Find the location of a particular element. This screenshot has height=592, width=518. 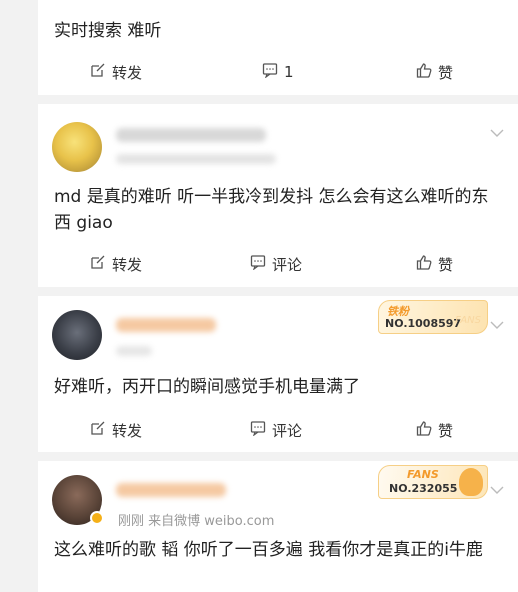

post-text: 好难听，丙开口的瞬间感觉手机电量满了 is located at coordinates (207, 387).